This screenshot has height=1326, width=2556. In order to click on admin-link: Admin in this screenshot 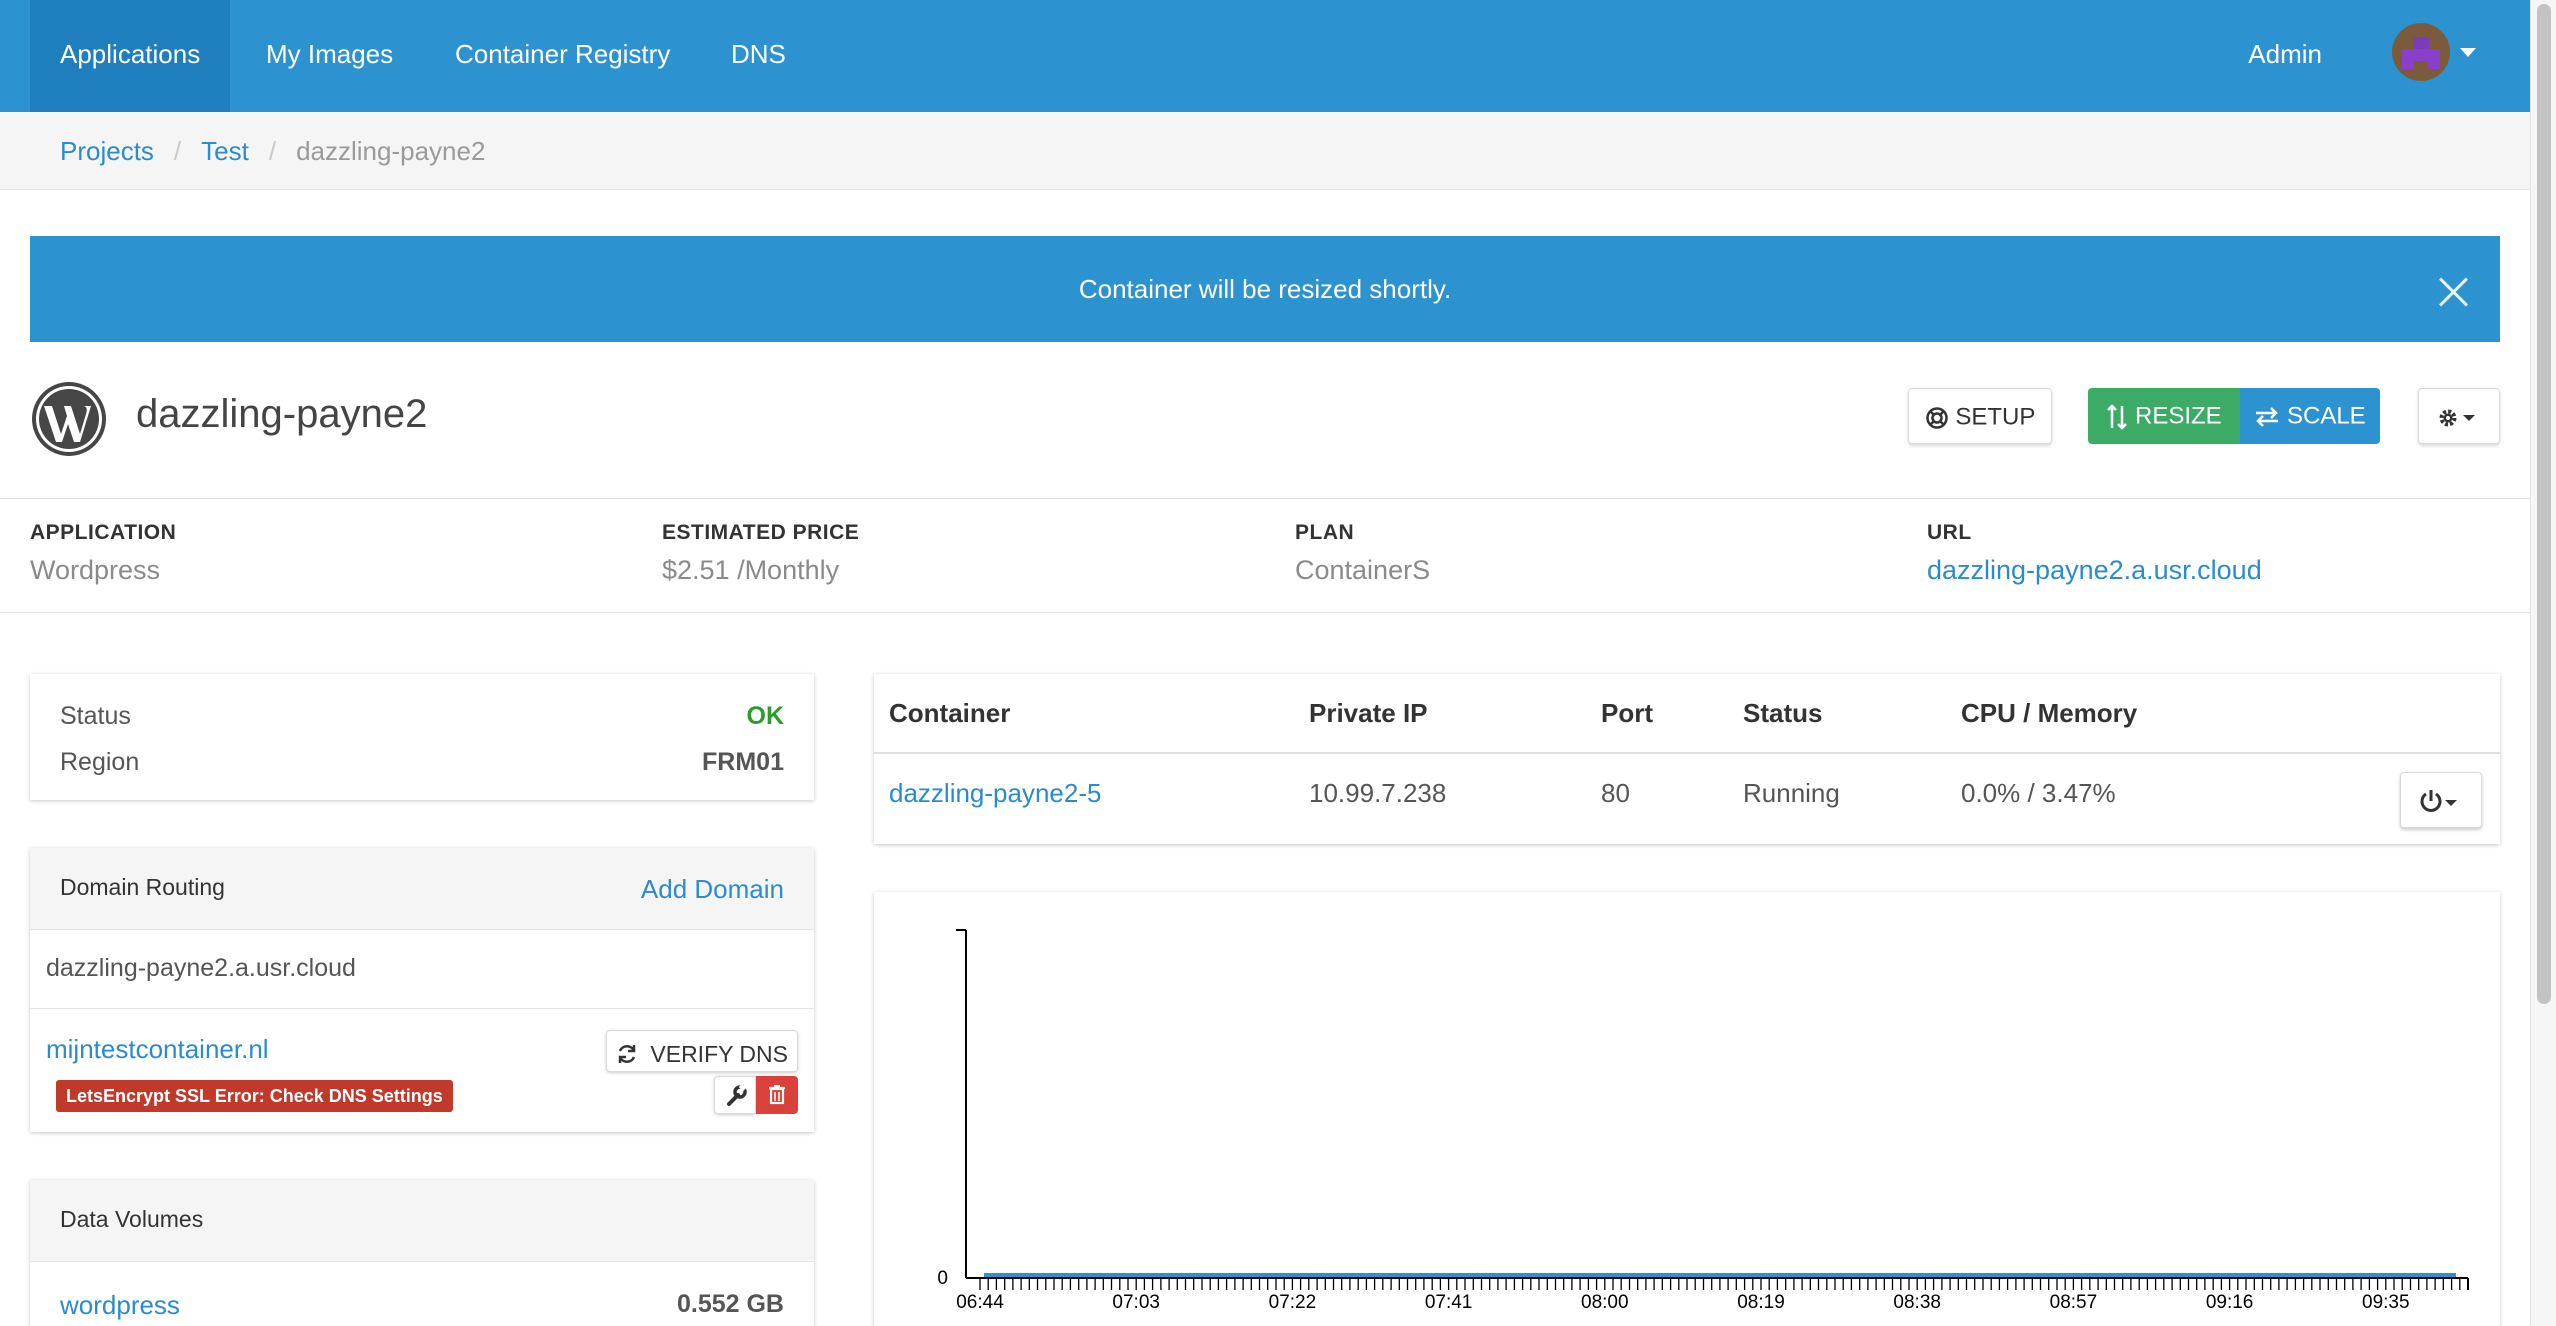, I will do `click(2285, 54)`.